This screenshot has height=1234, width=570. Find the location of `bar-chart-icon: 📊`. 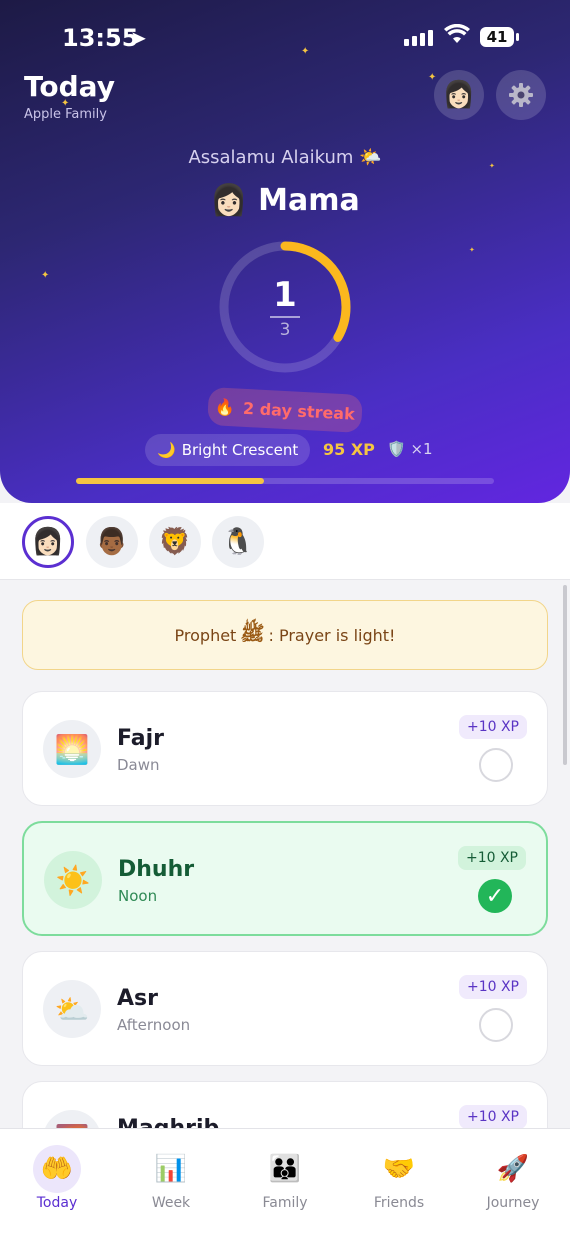

bar-chart-icon: 📊 is located at coordinates (171, 1169).